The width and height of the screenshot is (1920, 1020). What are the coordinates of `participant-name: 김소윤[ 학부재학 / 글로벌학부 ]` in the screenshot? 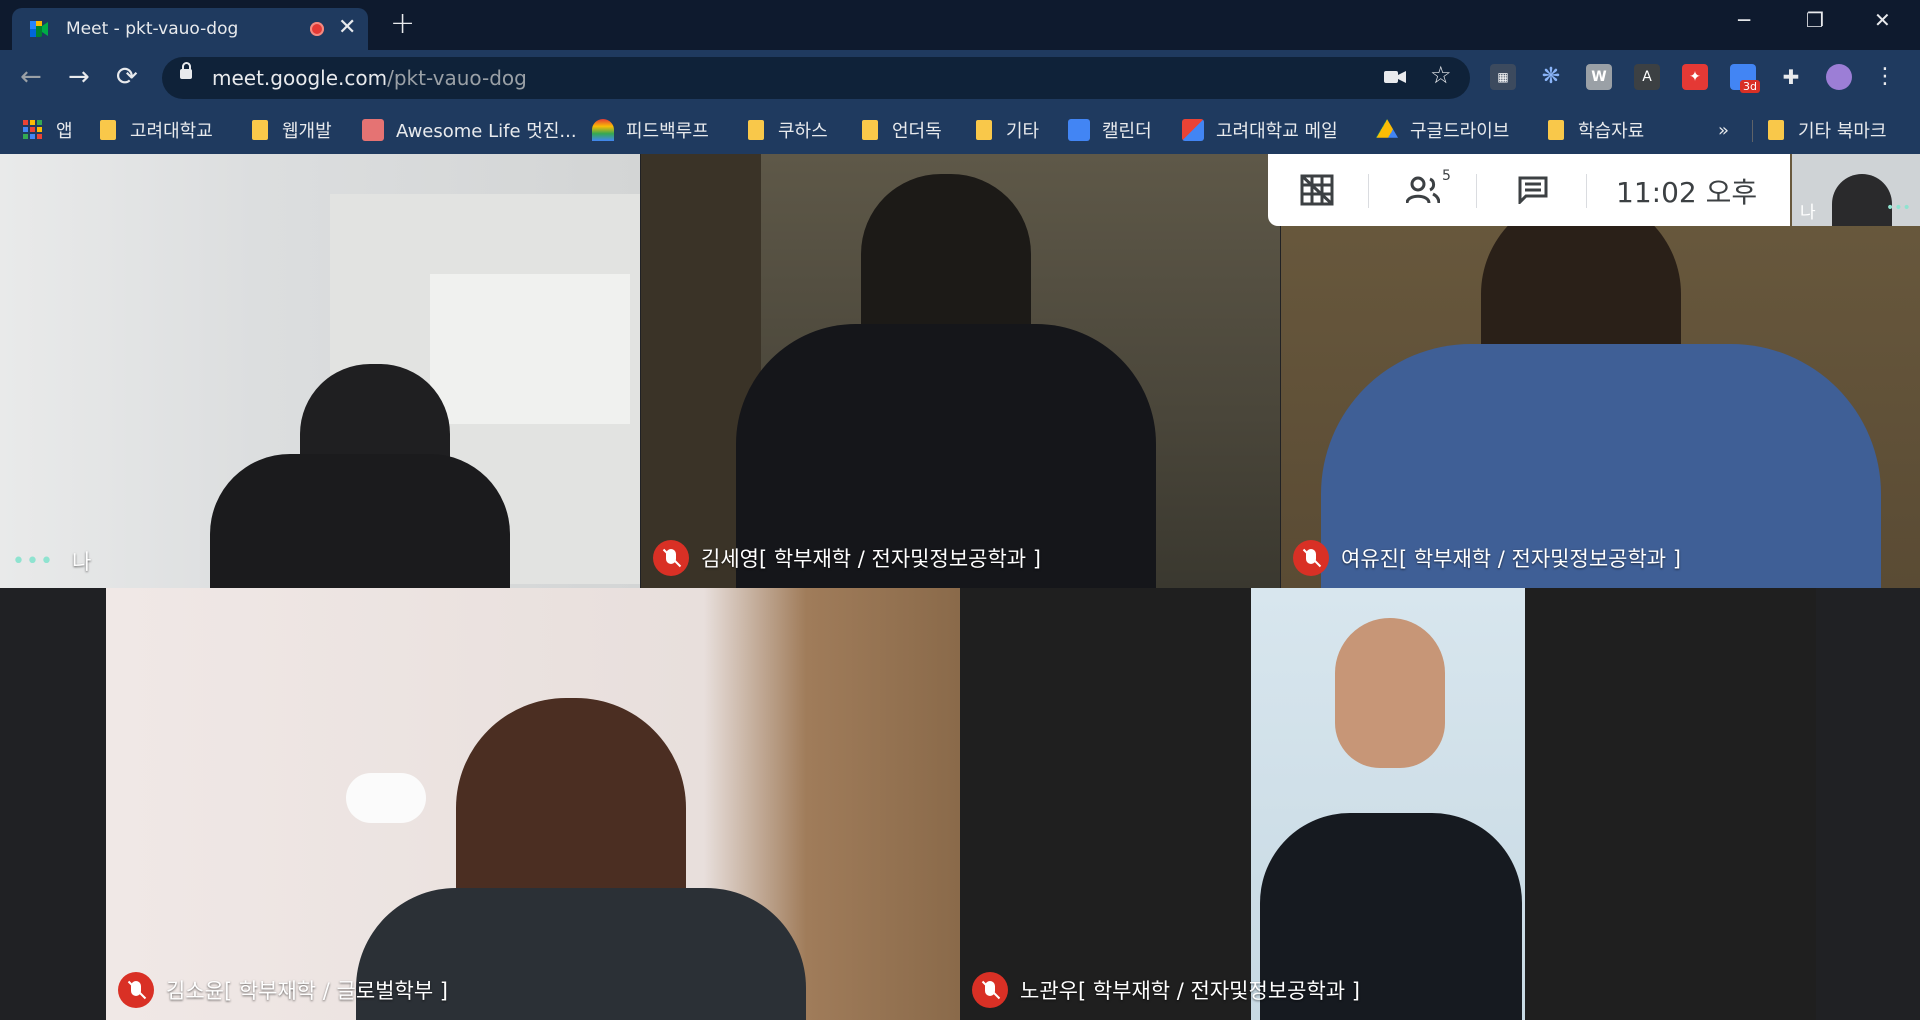 It's located at (307, 991).